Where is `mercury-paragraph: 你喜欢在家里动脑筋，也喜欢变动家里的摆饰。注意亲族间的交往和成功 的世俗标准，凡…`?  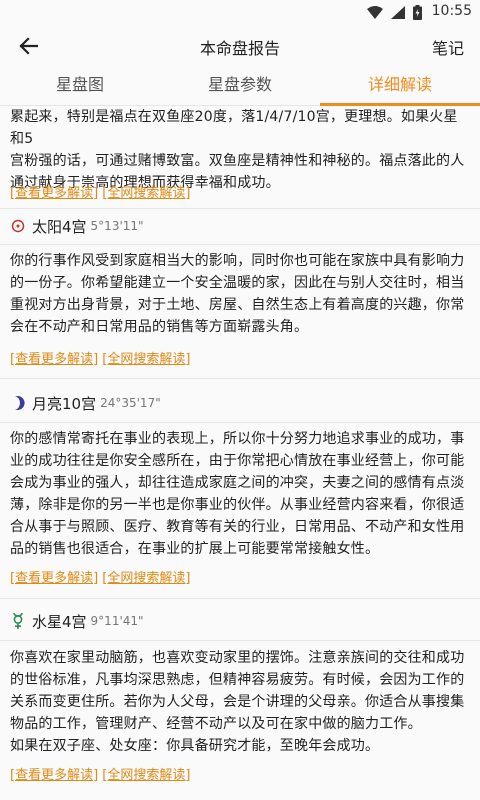
mercury-paragraph: 你喜欢在家里动脑筋，也喜欢变动家里的摆饰。注意亲族间的交往和成功 的世俗标准，凡… is located at coordinates (239, 702).